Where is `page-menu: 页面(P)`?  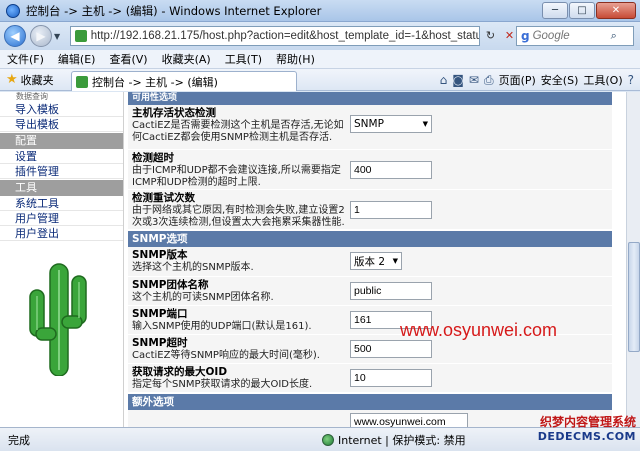 page-menu: 页面(P) is located at coordinates (517, 80).